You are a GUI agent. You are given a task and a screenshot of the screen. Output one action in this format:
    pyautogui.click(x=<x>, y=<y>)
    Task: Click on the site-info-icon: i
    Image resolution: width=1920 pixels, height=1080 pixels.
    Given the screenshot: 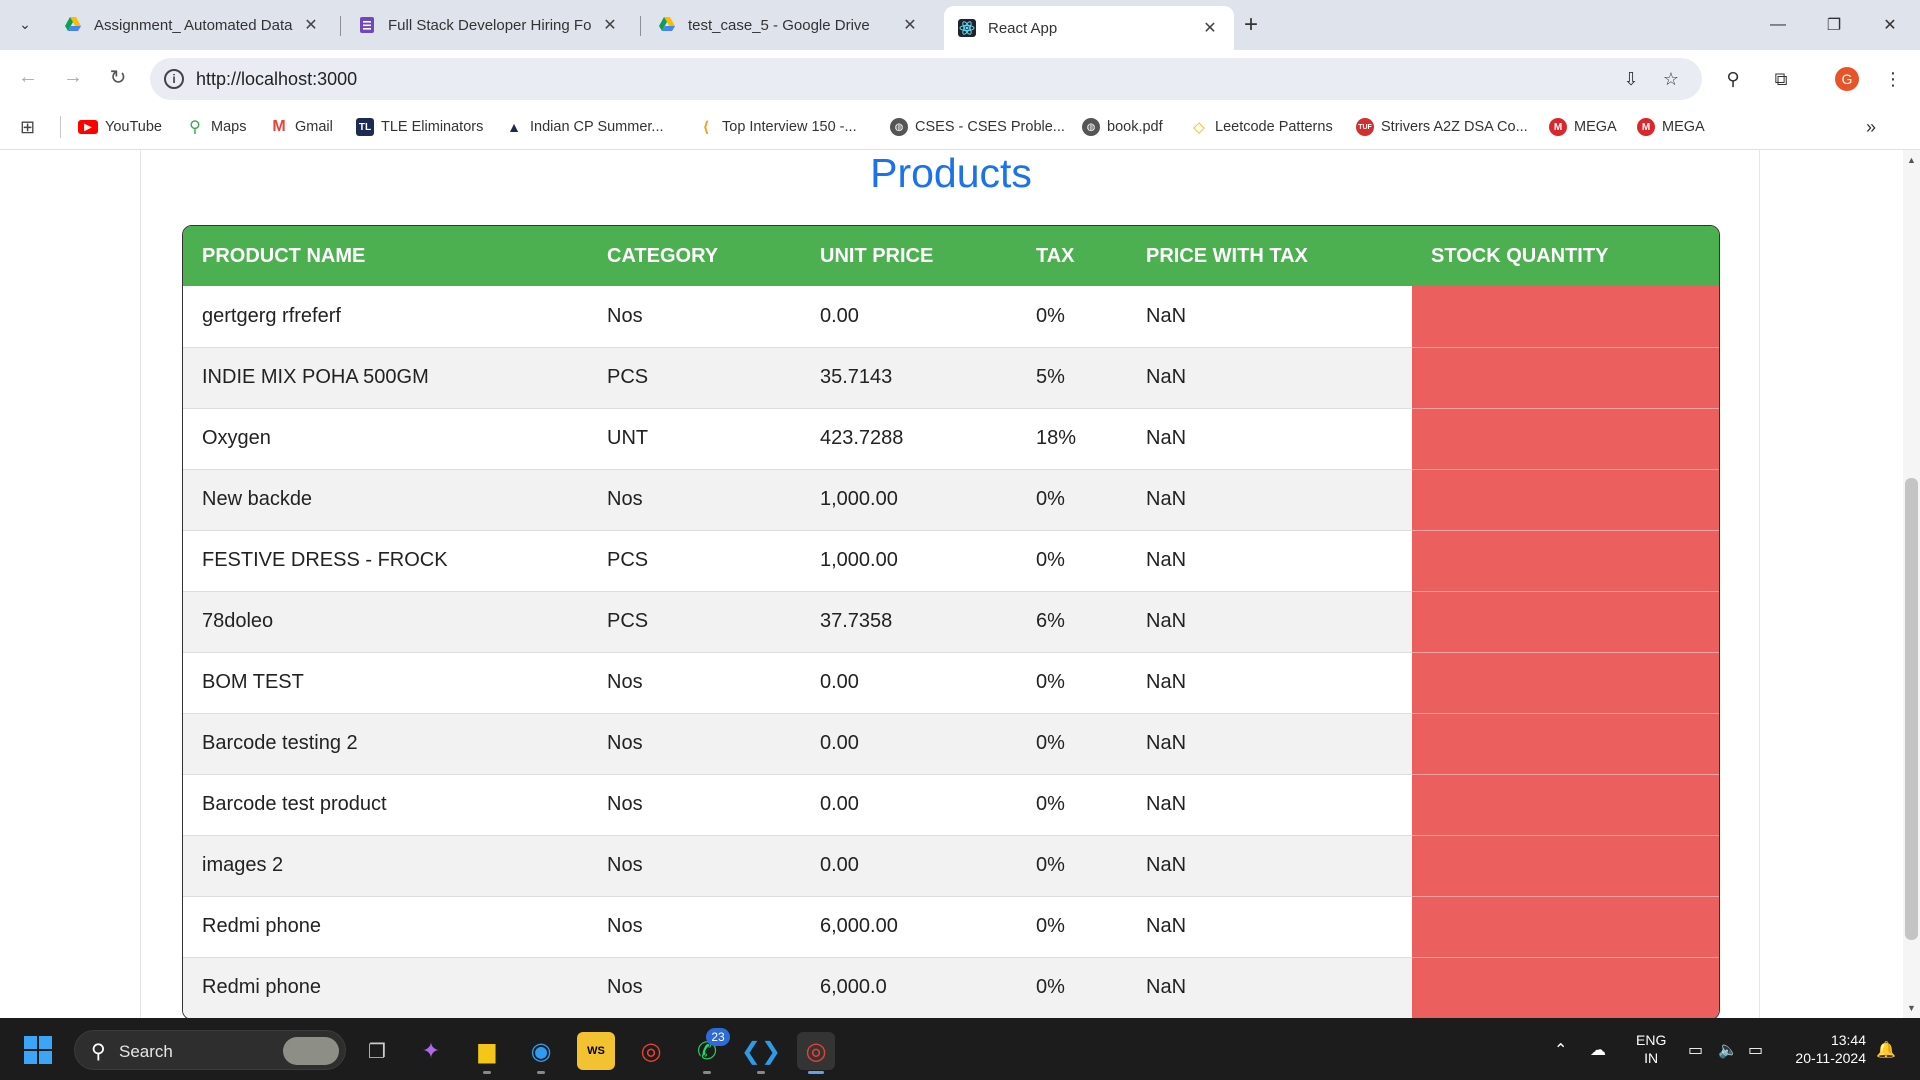 What is the action you would take?
    pyautogui.click(x=174, y=79)
    